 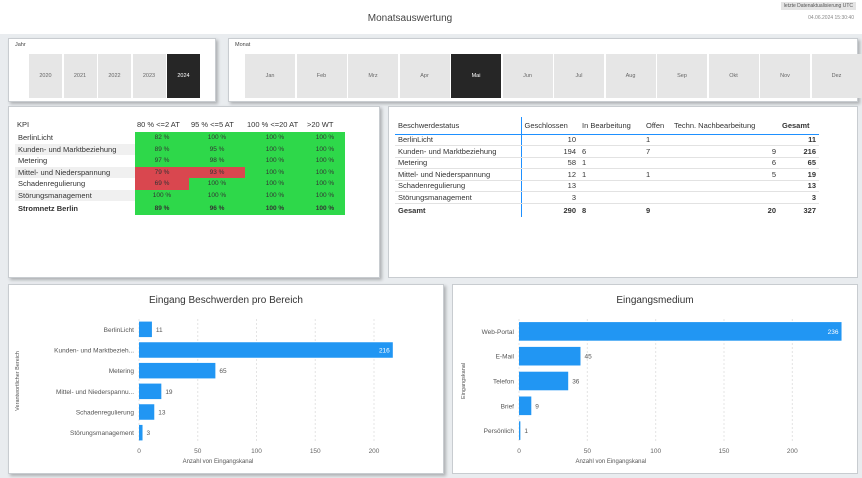 What do you see at coordinates (831, 18) in the screenshot?
I see `refresh-date: 04.06.2024 15:30:40` at bounding box center [831, 18].